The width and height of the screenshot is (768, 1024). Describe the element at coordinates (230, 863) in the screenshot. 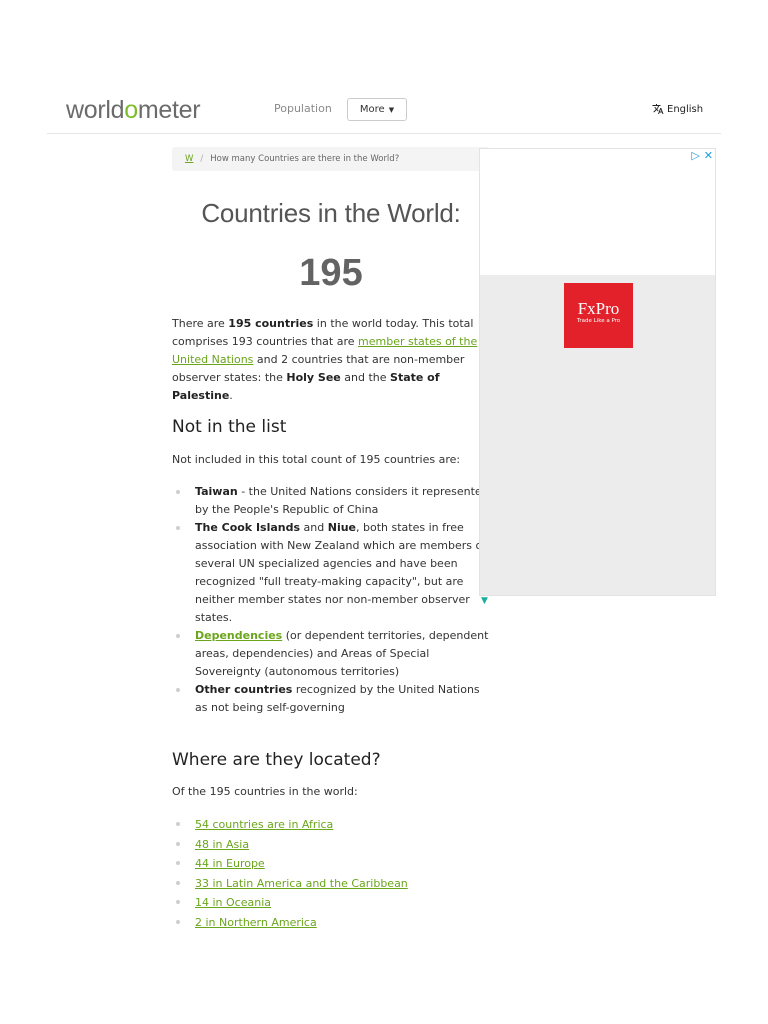

I see `region-link-europe: 44 in Europe` at that location.